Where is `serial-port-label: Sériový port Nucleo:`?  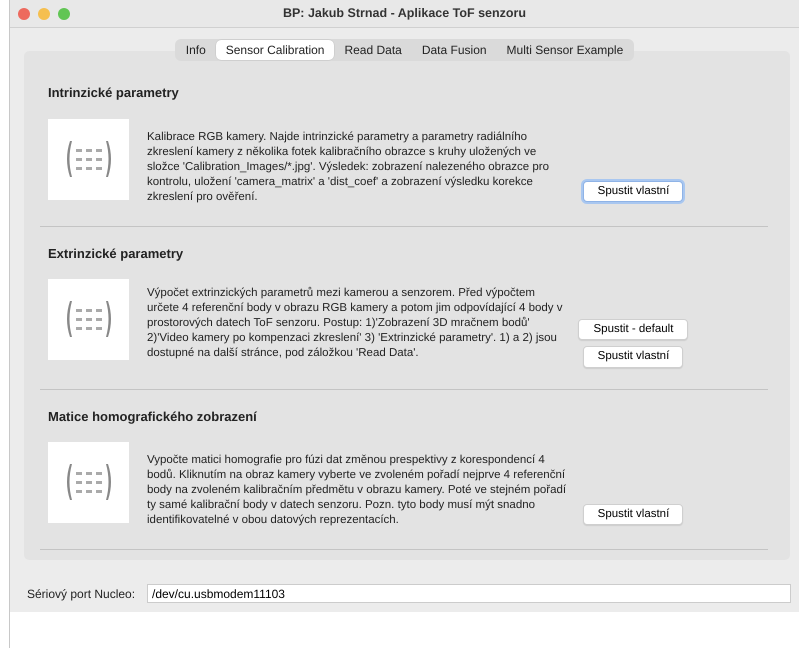
serial-port-label: Sériový port Nucleo: is located at coordinates (81, 594).